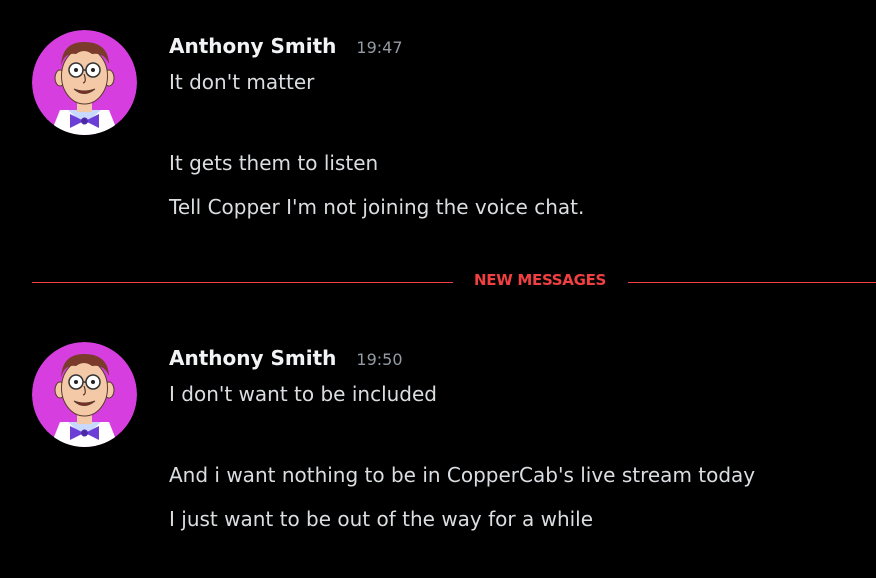  Describe the element at coordinates (242, 82) in the screenshot. I see `message-text: It don't matter` at that location.